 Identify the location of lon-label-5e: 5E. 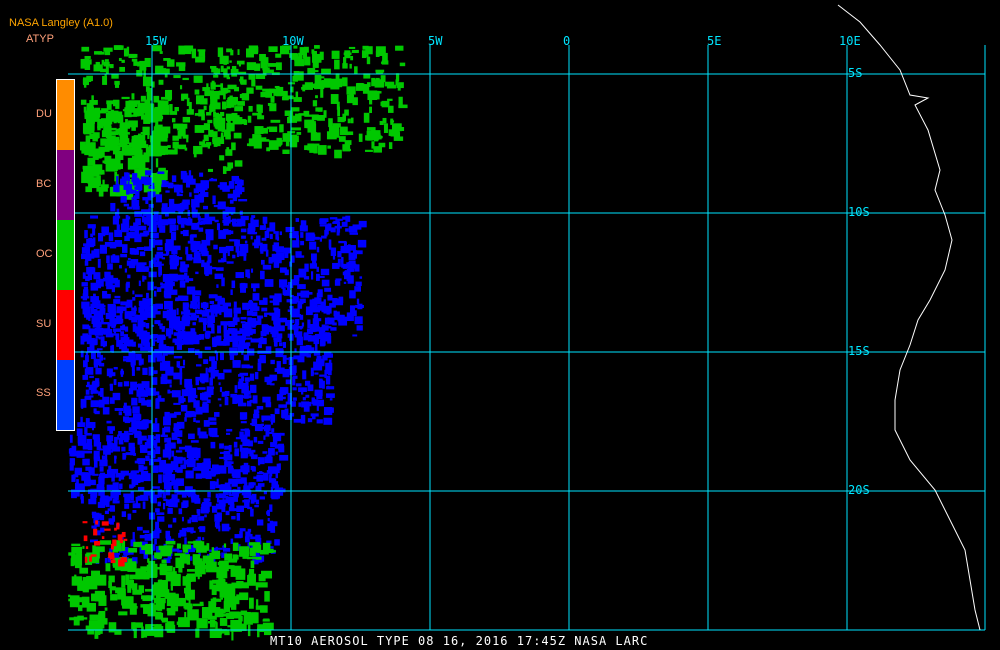
(714, 41).